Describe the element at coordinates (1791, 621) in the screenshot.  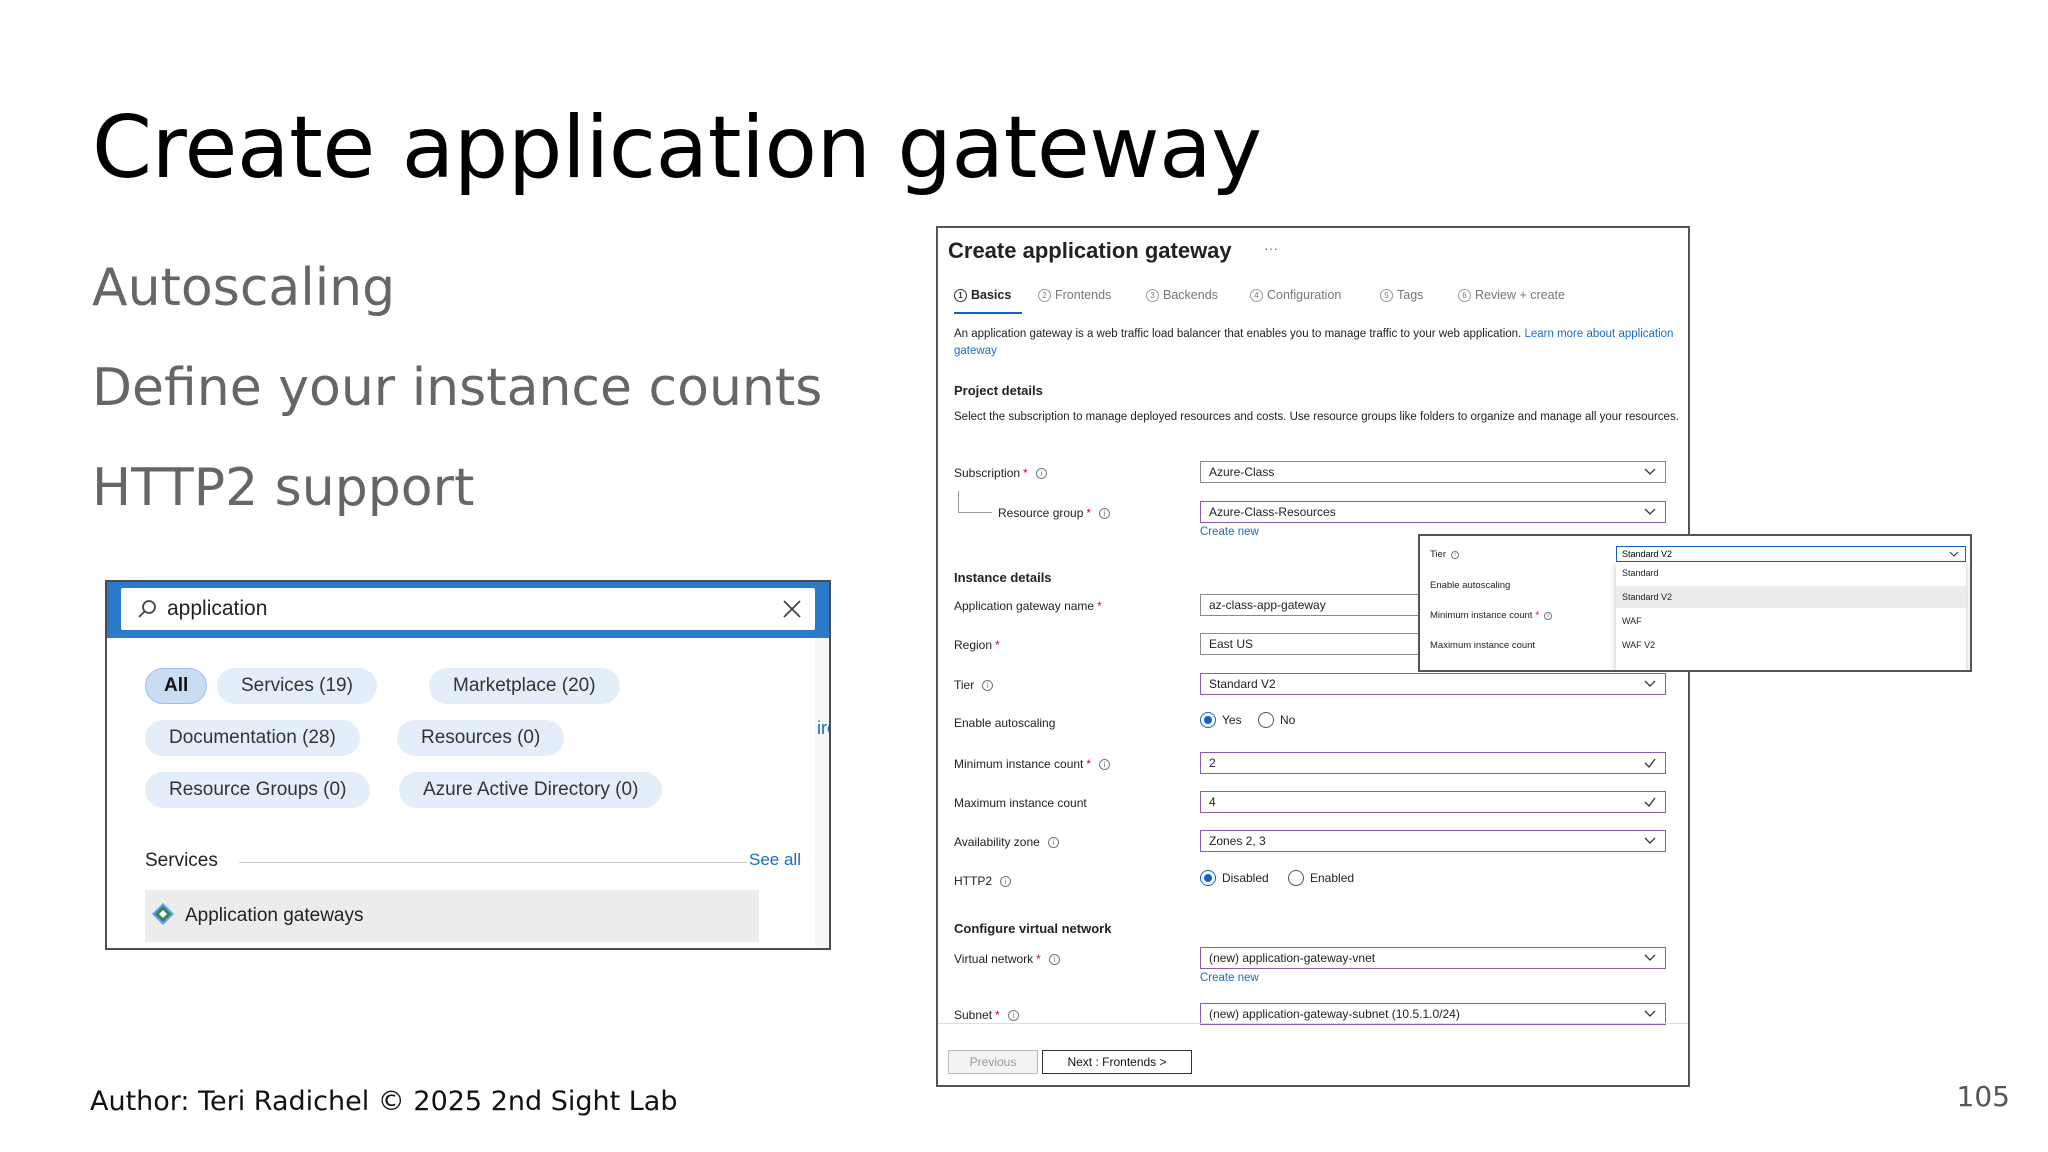
I see `tier-option-waf: WAF` at that location.